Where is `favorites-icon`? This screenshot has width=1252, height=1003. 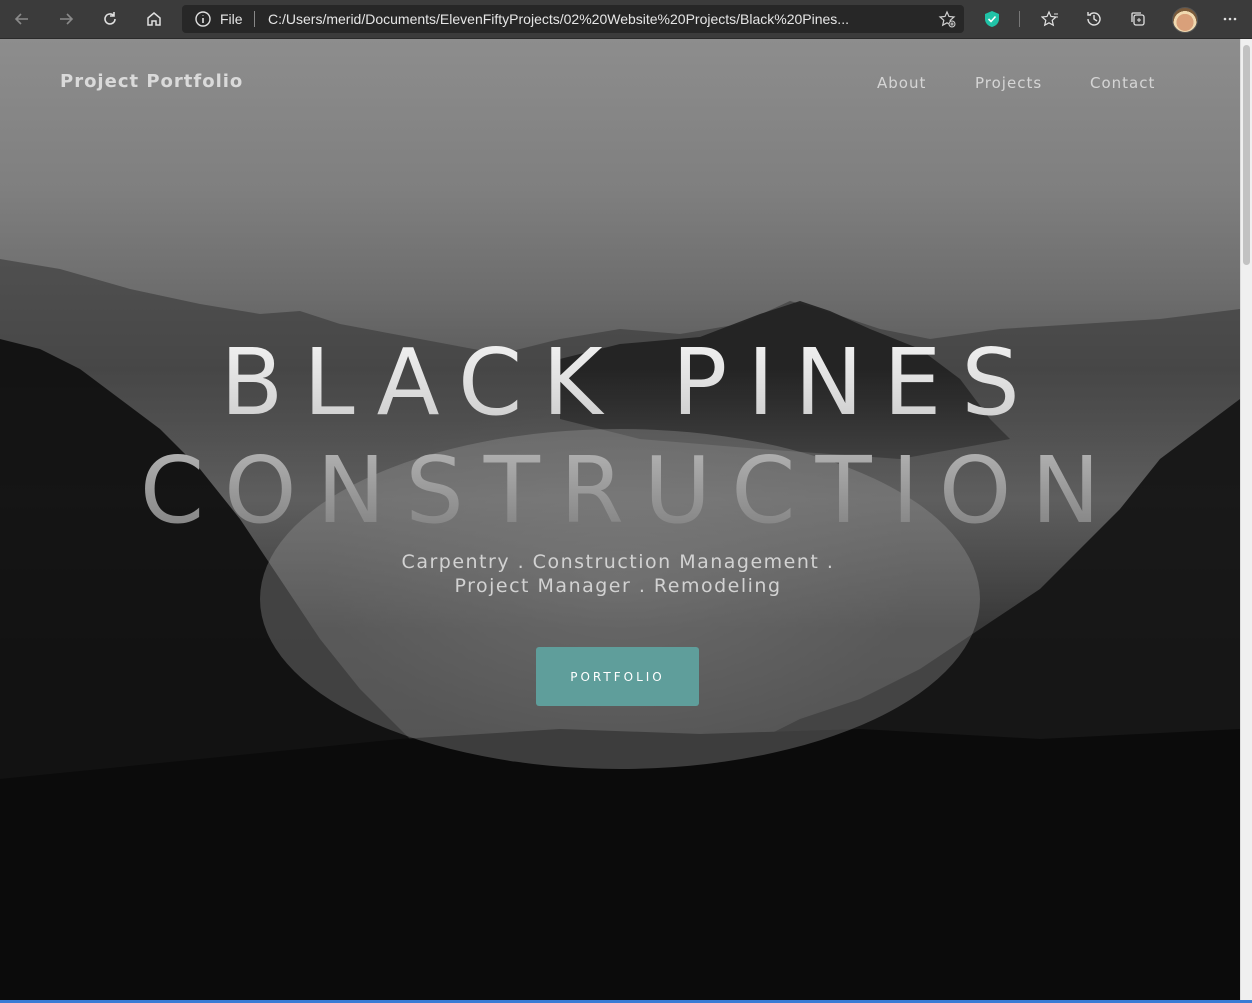 favorites-icon is located at coordinates (1050, 19).